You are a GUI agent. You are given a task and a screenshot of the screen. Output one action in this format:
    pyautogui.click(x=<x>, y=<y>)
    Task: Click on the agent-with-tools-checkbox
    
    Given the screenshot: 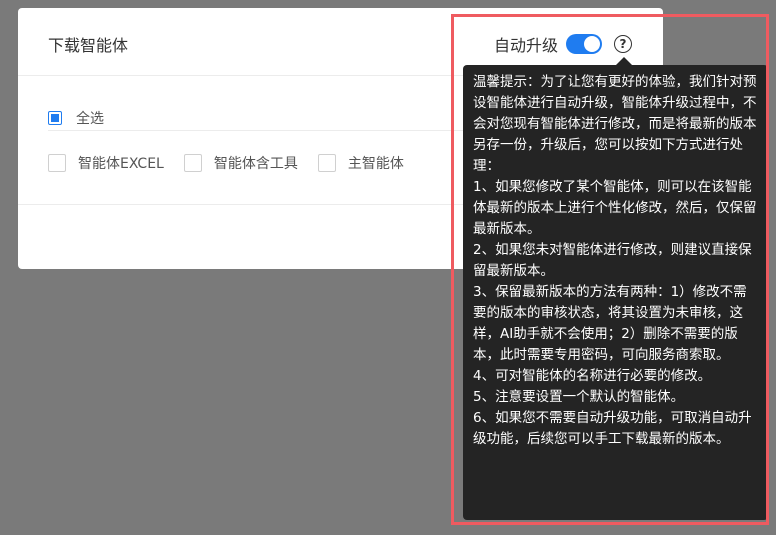 What is the action you would take?
    pyautogui.click(x=192, y=163)
    